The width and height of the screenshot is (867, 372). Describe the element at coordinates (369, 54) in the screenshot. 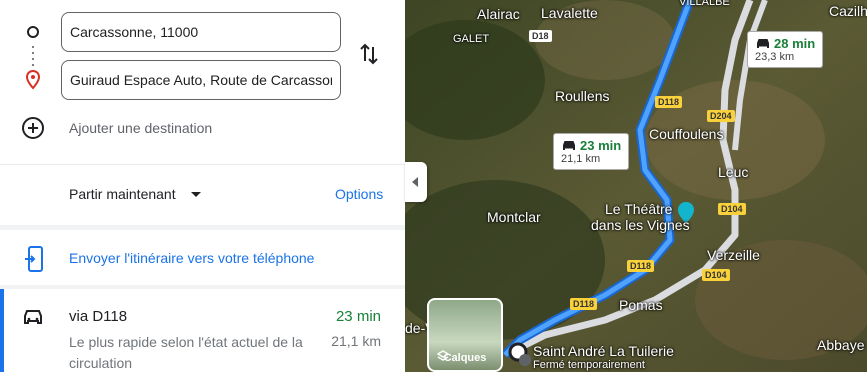

I see `swap-icon` at that location.